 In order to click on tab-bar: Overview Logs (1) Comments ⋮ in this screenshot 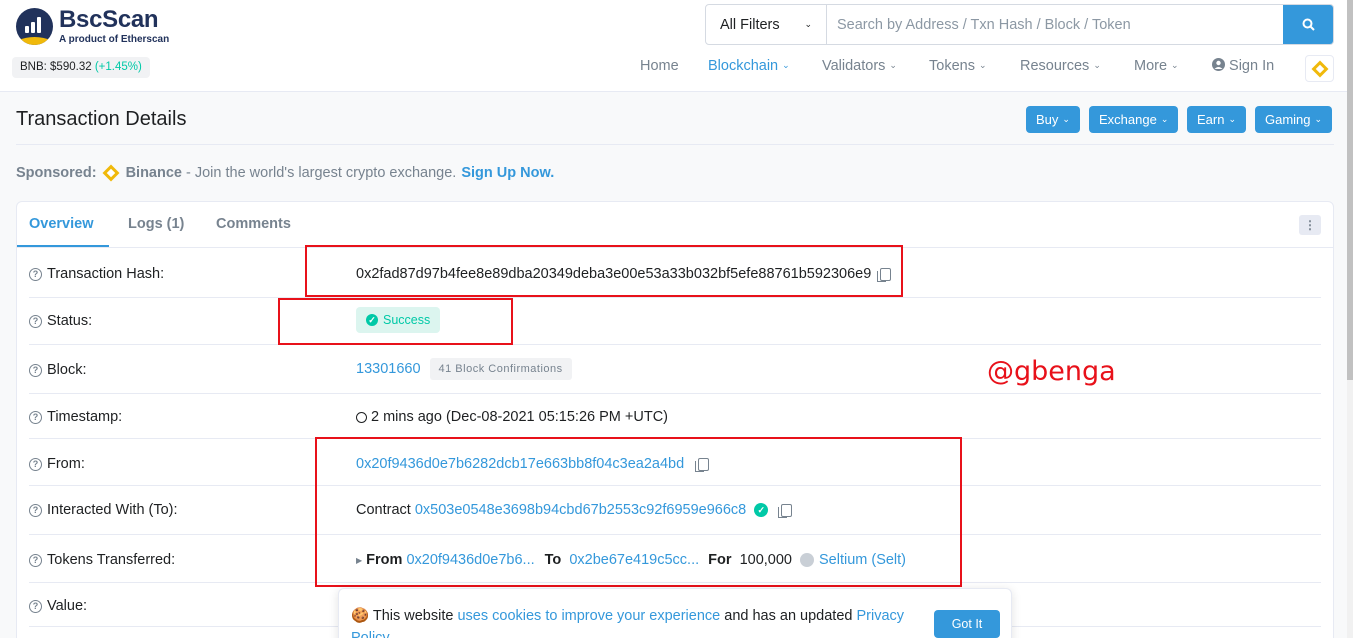, I will do `click(675, 225)`.